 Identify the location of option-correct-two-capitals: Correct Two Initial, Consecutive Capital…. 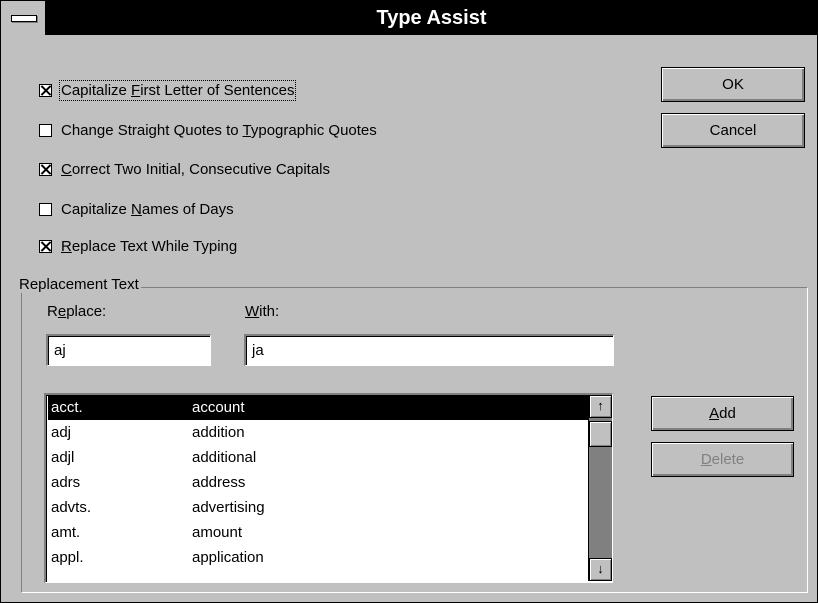
(184, 169).